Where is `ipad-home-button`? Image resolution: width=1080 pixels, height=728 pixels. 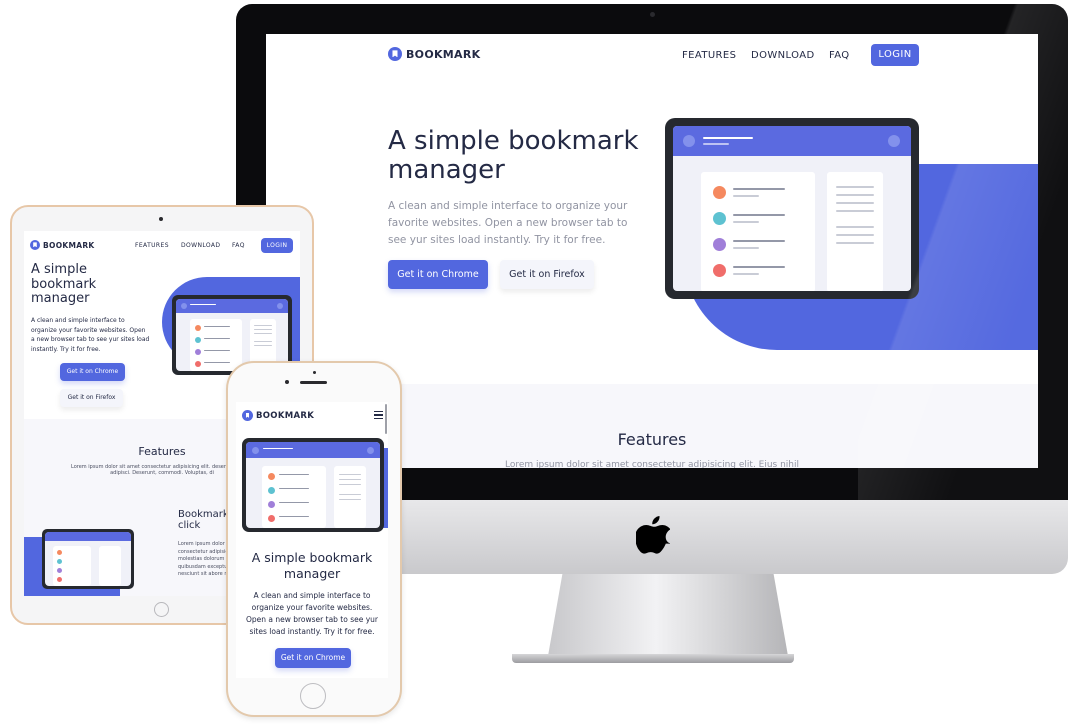 ipad-home-button is located at coordinates (161, 609).